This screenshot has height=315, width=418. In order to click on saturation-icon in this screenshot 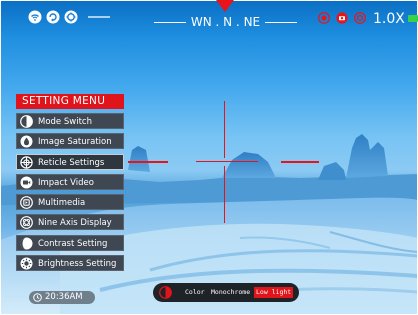, I will do `click(26, 141)`.